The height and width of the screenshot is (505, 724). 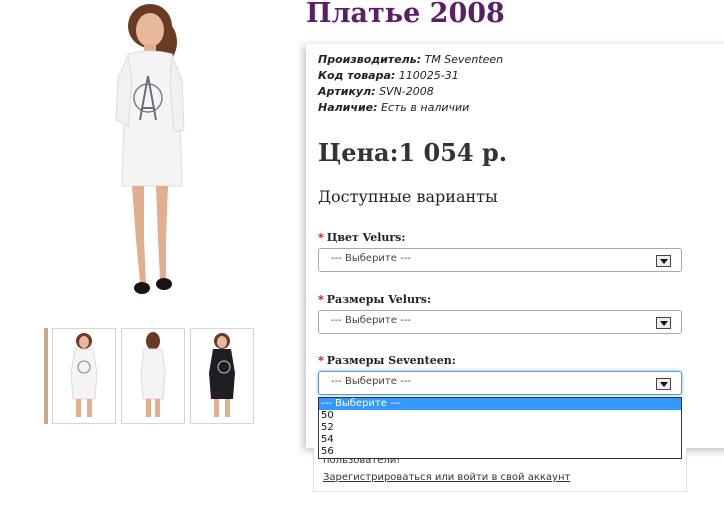 What do you see at coordinates (150, 149) in the screenshot?
I see `model-white-dress-image` at bounding box center [150, 149].